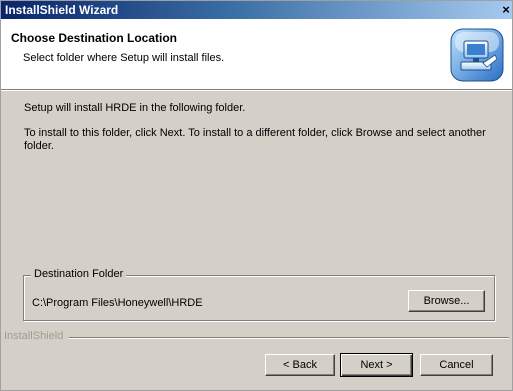  Describe the element at coordinates (36, 336) in the screenshot. I see `installshield-brand-label: InstallShield` at that location.